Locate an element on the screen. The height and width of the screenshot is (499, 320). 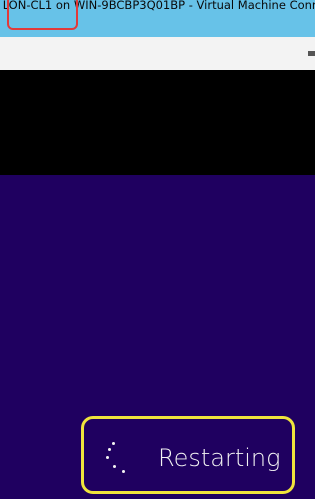
loading-dots-icon is located at coordinates (115, 457).